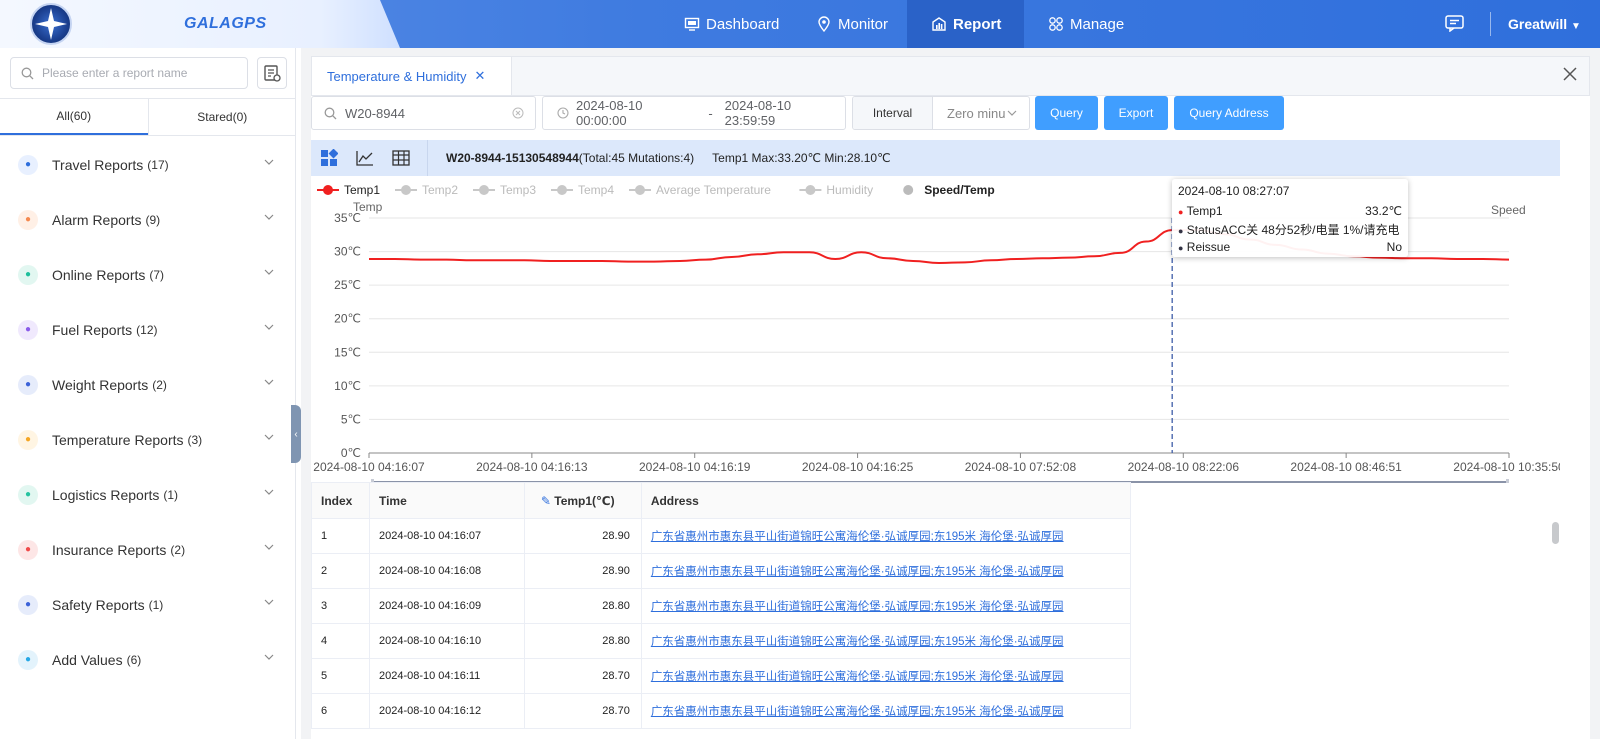 Image resolution: width=1600 pixels, height=739 pixels. Describe the element at coordinates (446, 536) in the screenshot. I see `cell-time: 2024-08-10 04:16:07` at that location.